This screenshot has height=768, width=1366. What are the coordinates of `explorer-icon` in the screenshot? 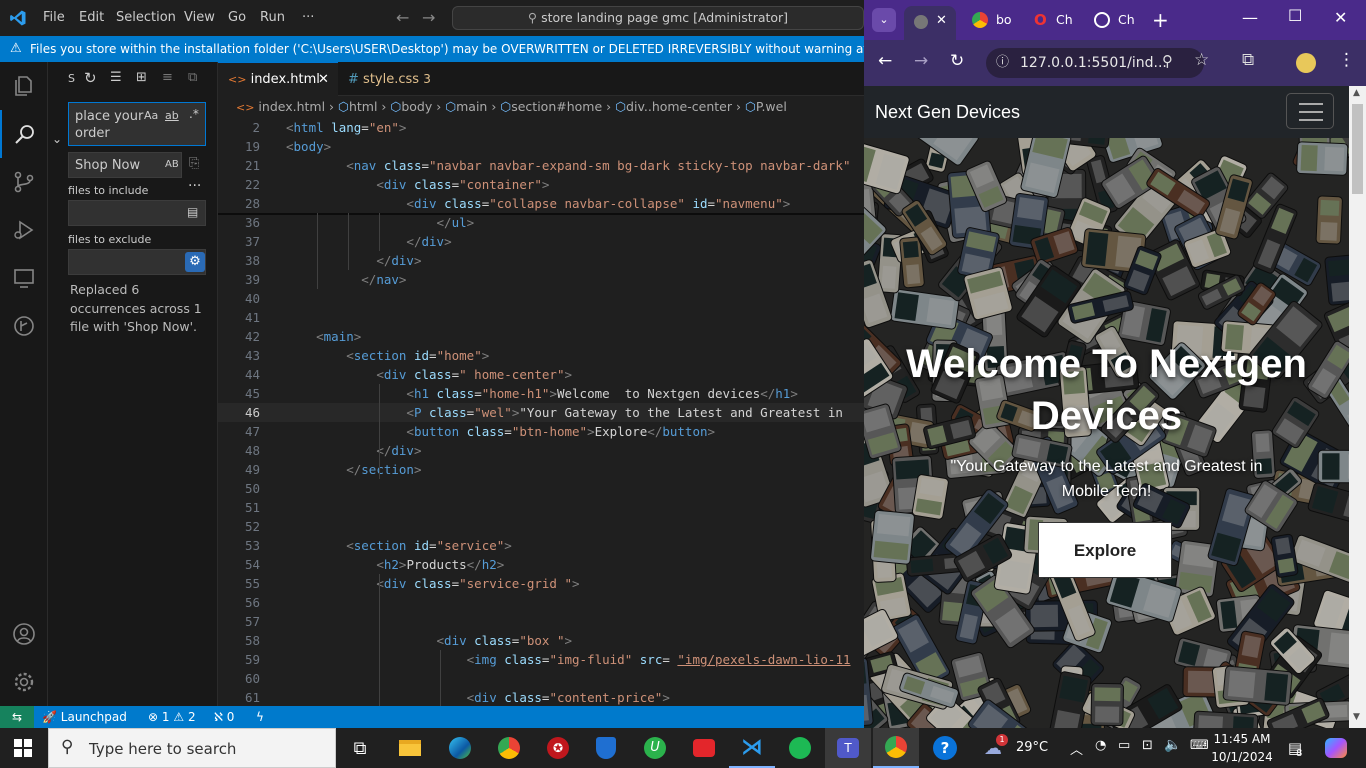 It's located at (24, 86).